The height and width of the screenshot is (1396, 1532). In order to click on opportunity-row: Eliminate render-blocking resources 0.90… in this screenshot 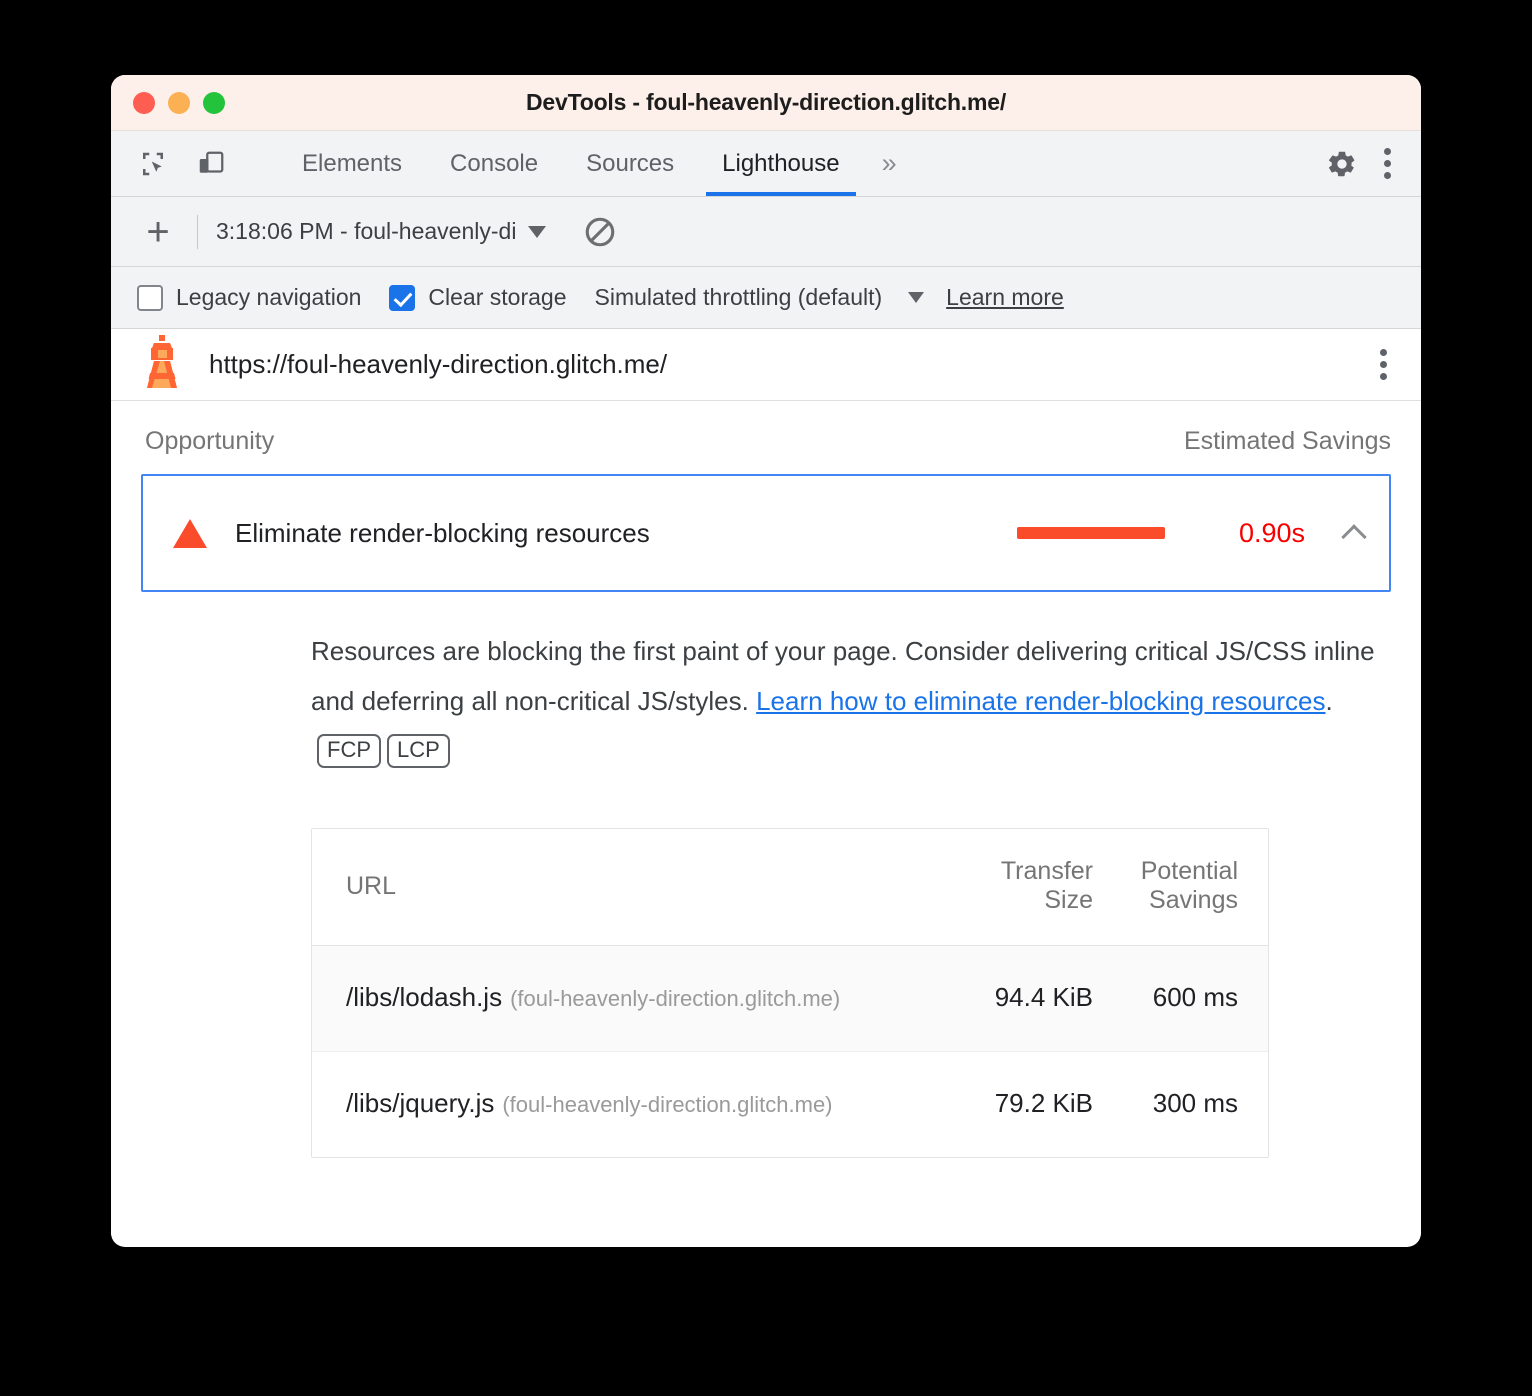, I will do `click(766, 533)`.